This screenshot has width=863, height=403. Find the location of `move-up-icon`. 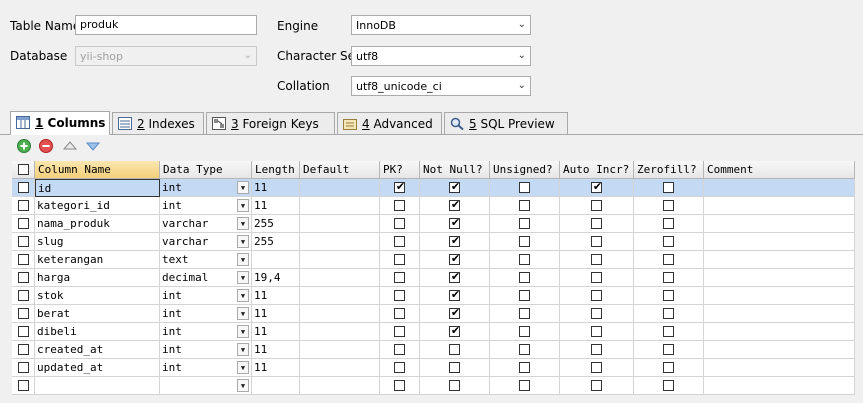

move-up-icon is located at coordinates (70, 146).